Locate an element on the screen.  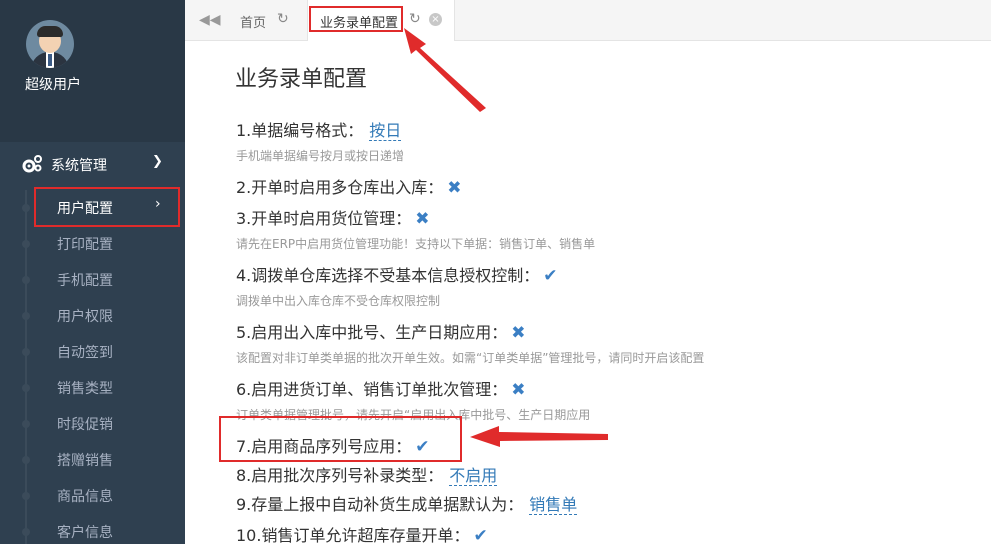
setting-label: 5.启用出入库中批号、生产日期应用： is located at coordinates (372, 332).